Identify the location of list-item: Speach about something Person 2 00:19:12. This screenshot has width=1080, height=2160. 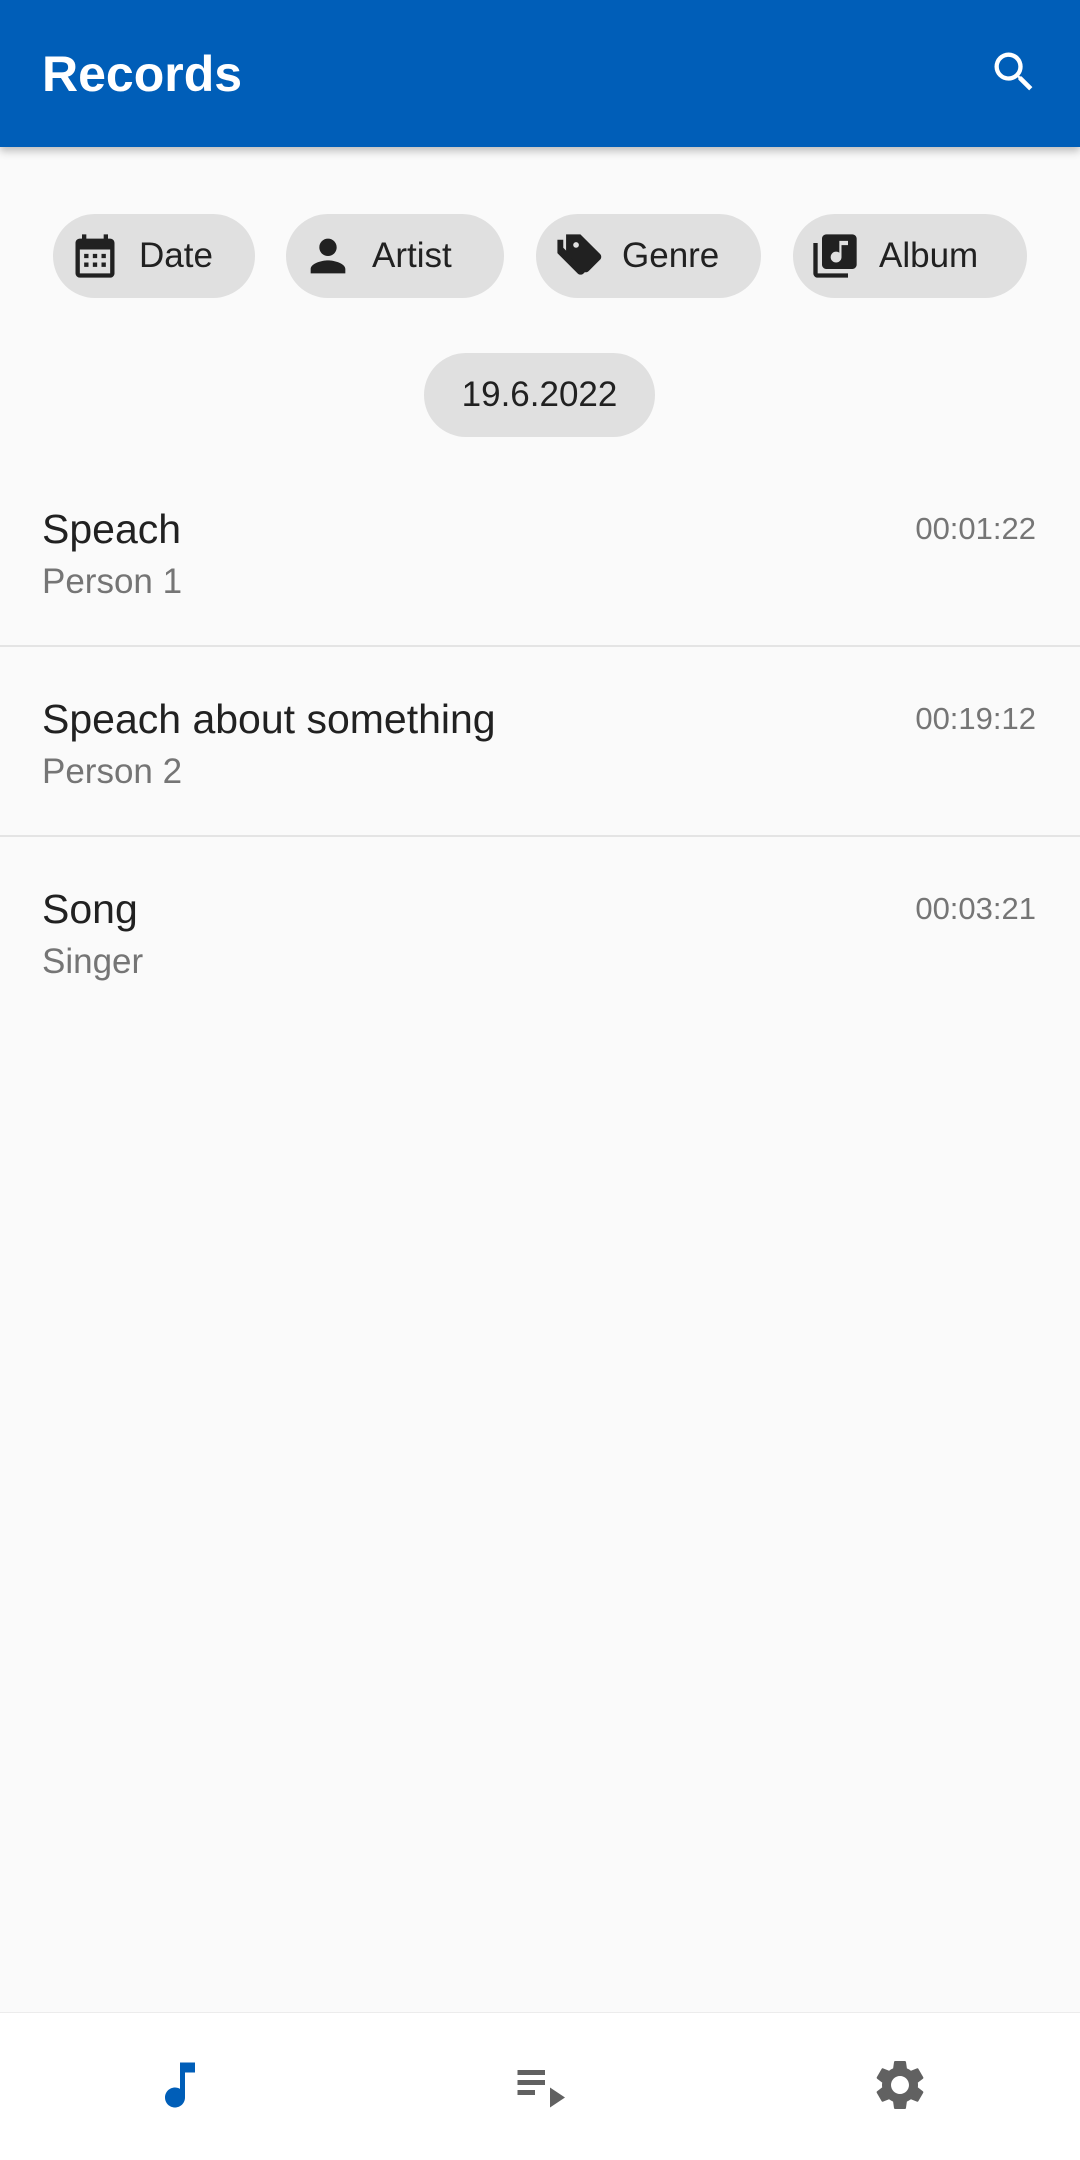
(540, 742).